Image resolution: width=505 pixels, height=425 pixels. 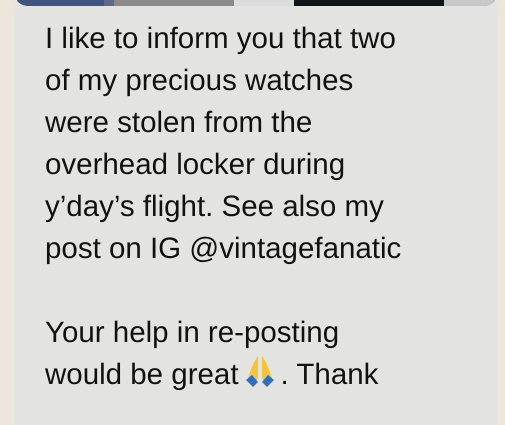 What do you see at coordinates (259, 371) in the screenshot?
I see `praying-hands-icon` at bounding box center [259, 371].